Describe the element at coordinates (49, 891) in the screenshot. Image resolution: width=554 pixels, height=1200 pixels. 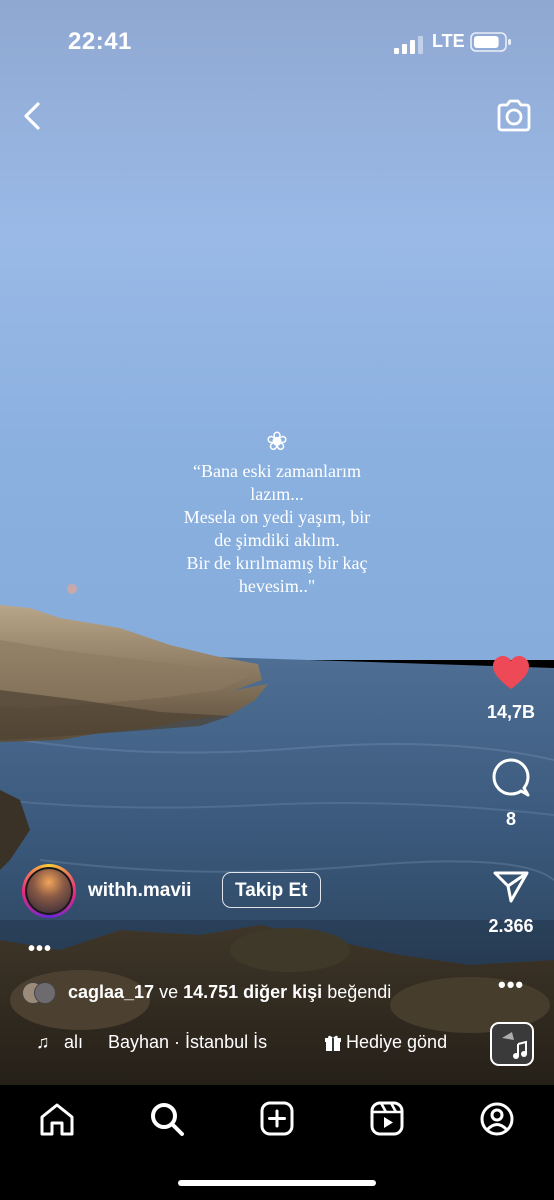
I see `avatar` at that location.